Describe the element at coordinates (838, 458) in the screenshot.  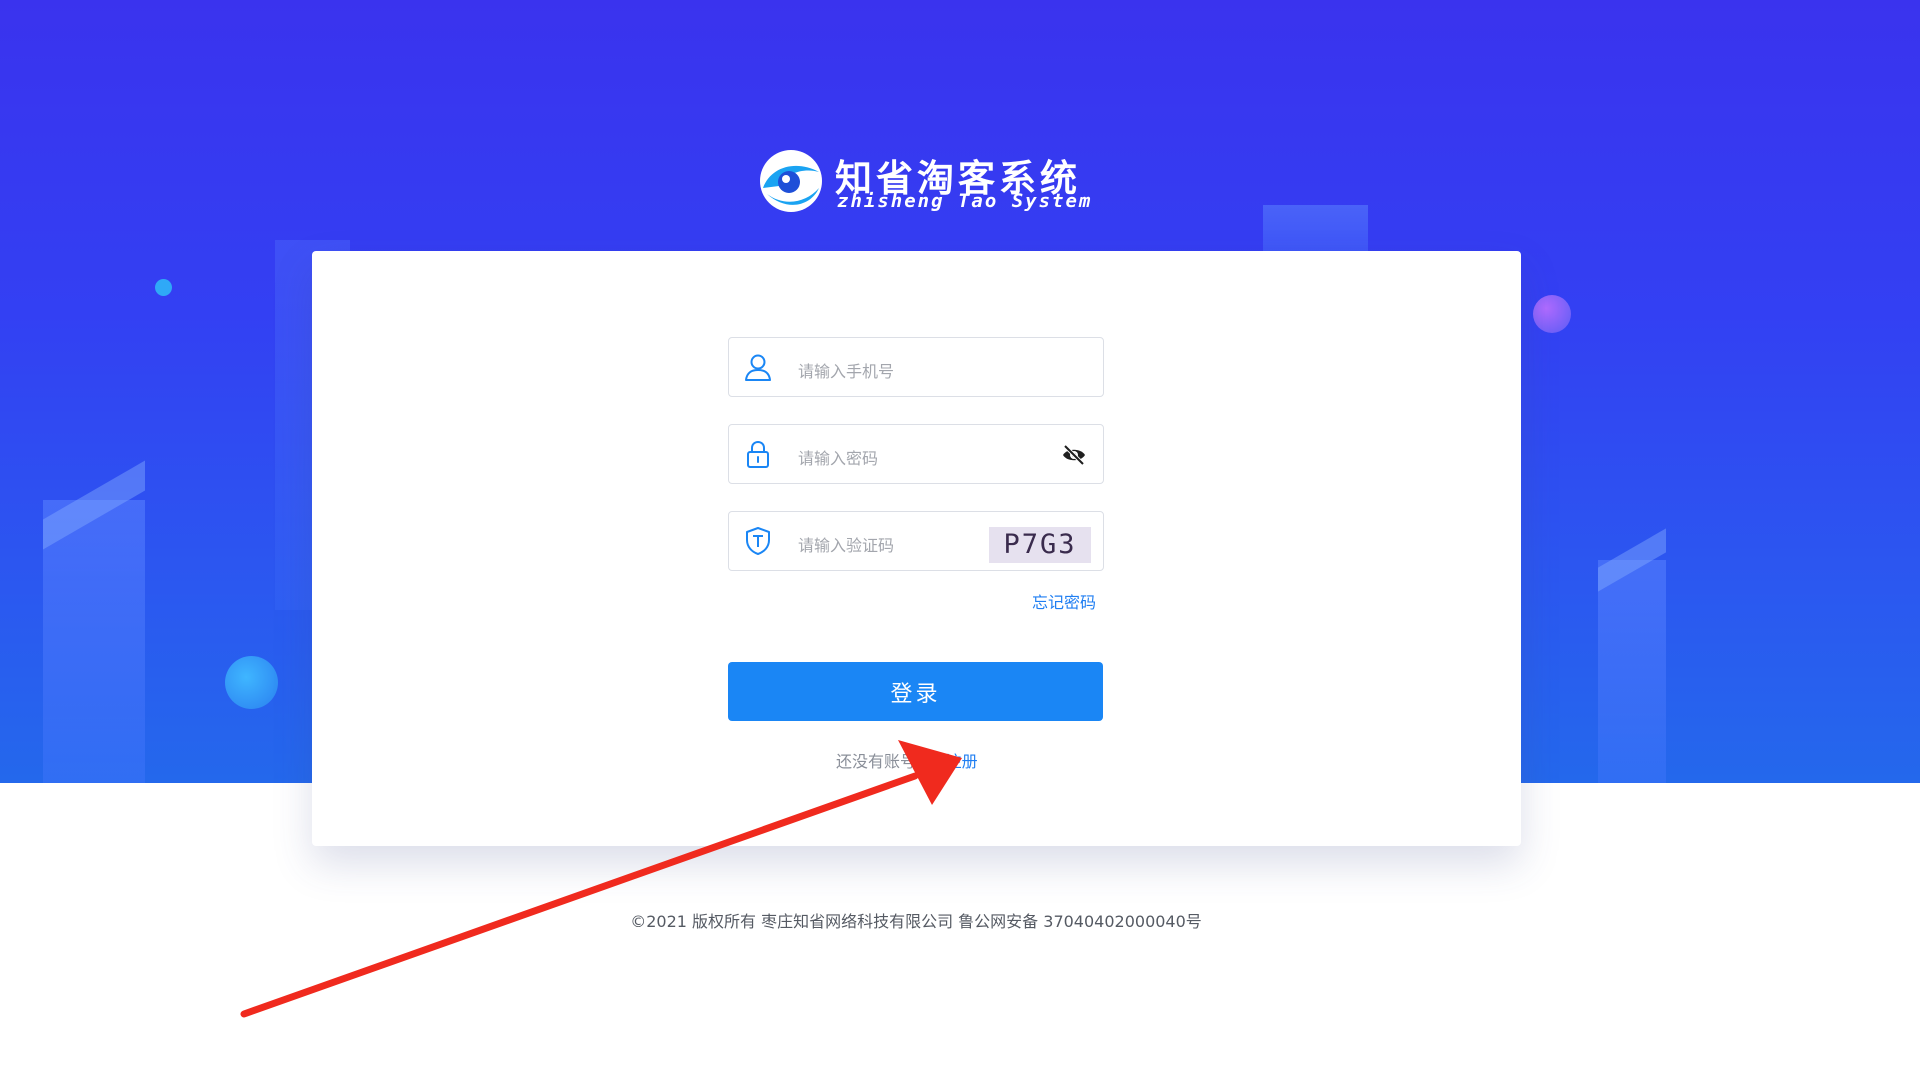
I see `password-placeholder: 请输入密码` at that location.